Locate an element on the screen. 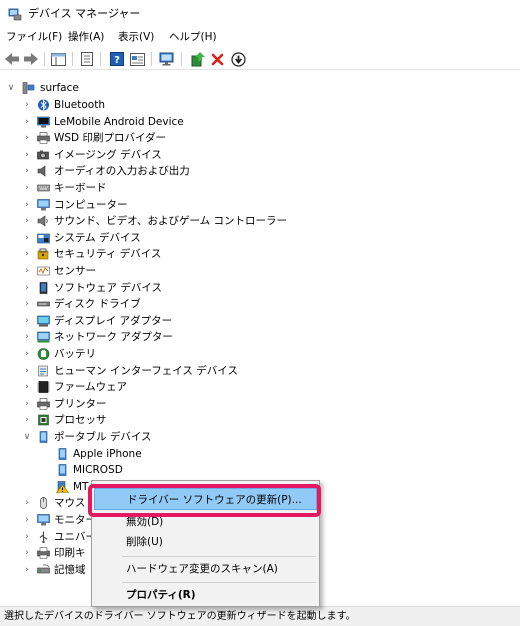 This screenshot has width=520, height=626. show-hide-tree-button is located at coordinates (58, 59).